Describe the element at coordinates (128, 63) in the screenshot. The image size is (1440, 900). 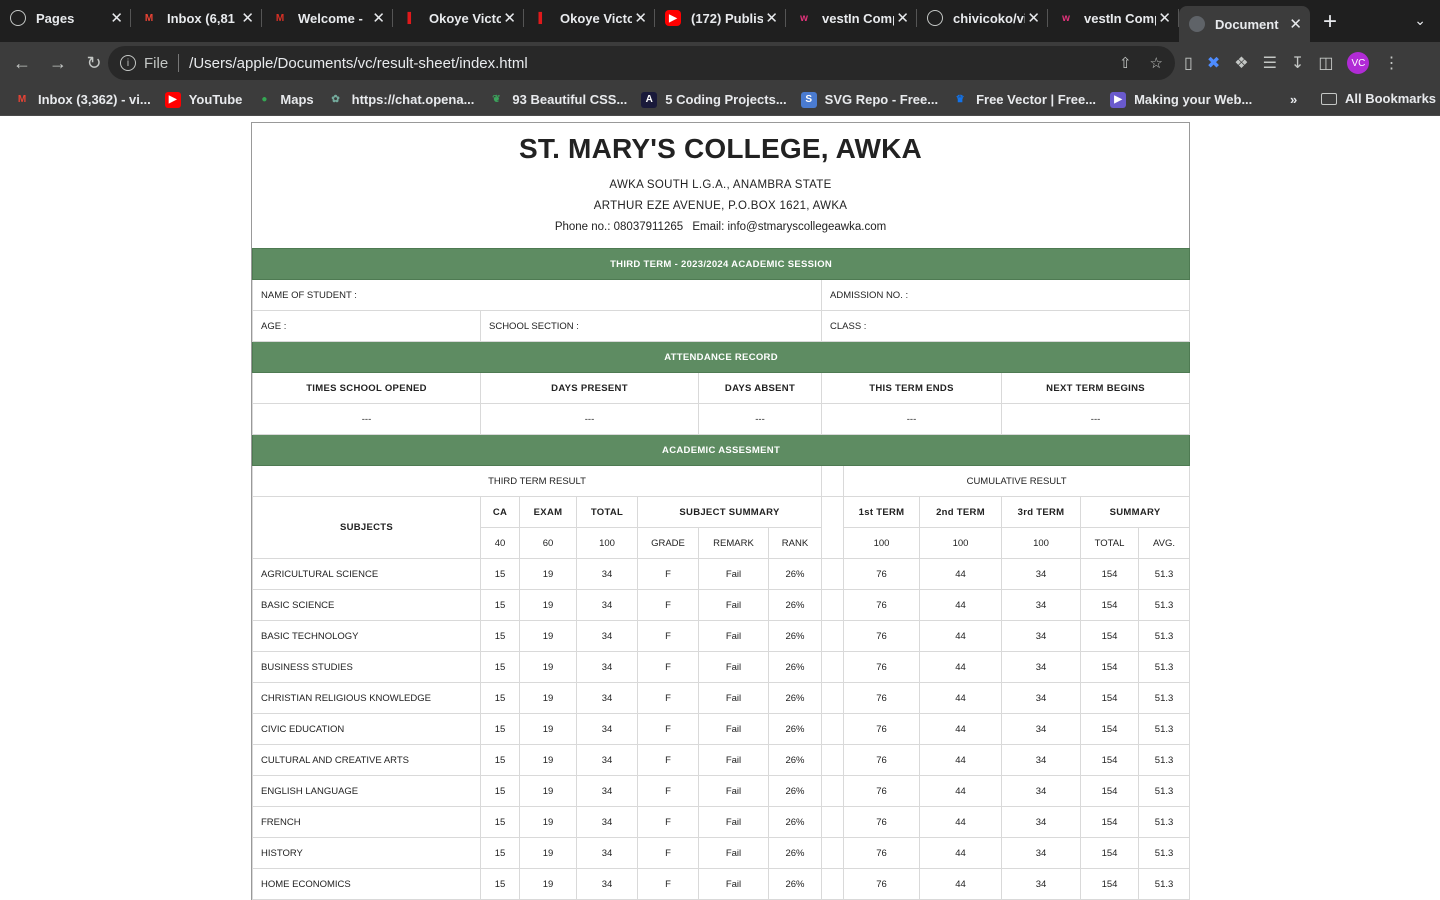
I see `info-icon: i` at that location.